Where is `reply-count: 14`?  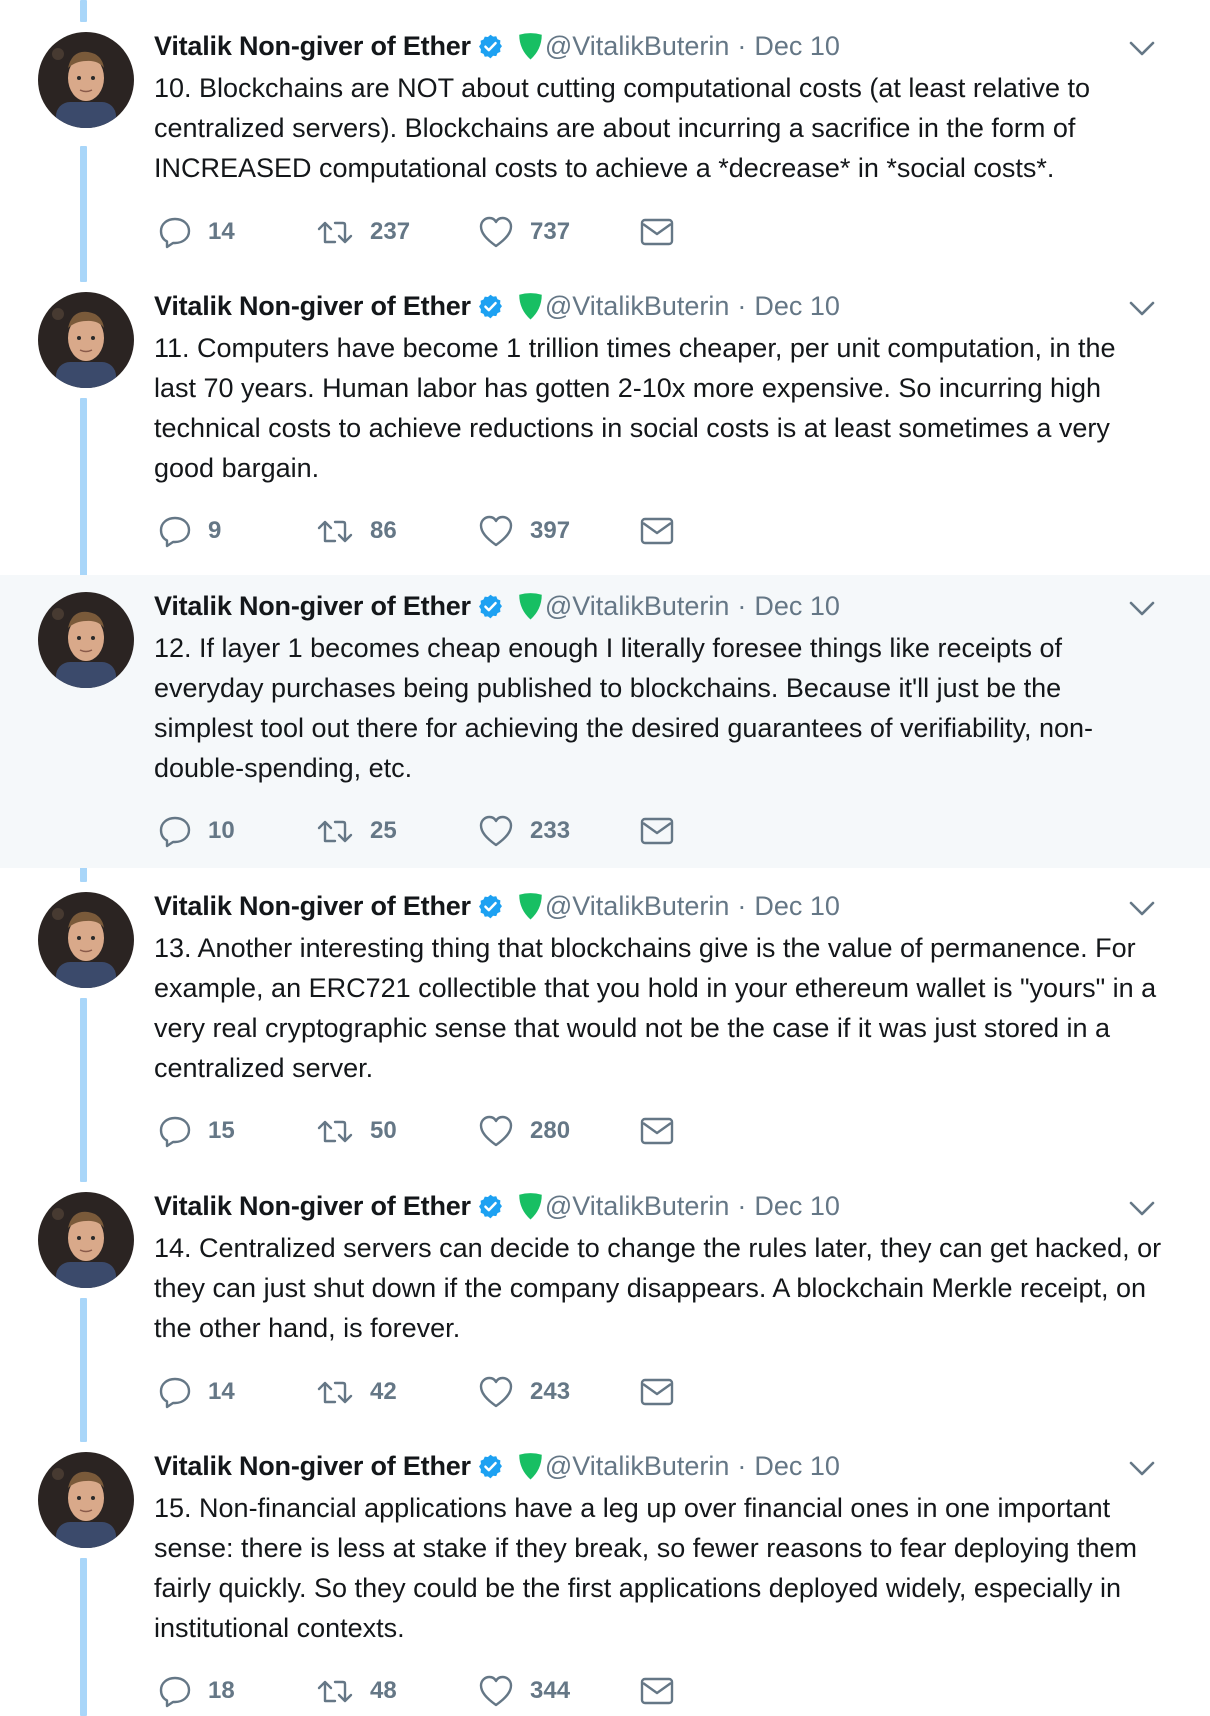 reply-count: 14 is located at coordinates (221, 231).